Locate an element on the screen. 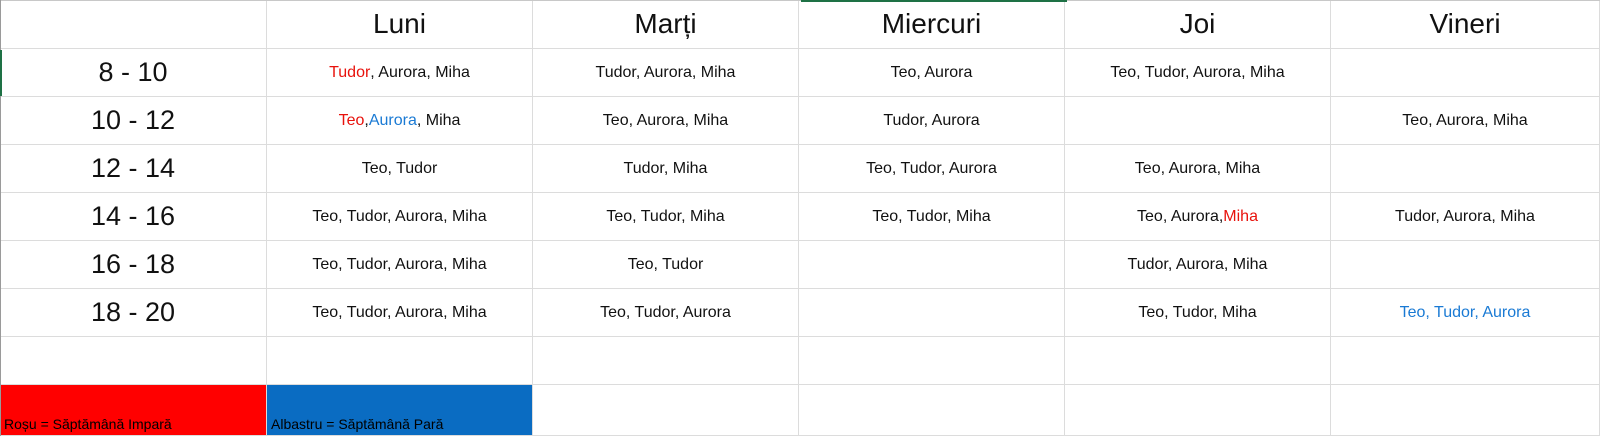 This screenshot has width=1600, height=436. day-header-2: Marți is located at coordinates (666, 24).